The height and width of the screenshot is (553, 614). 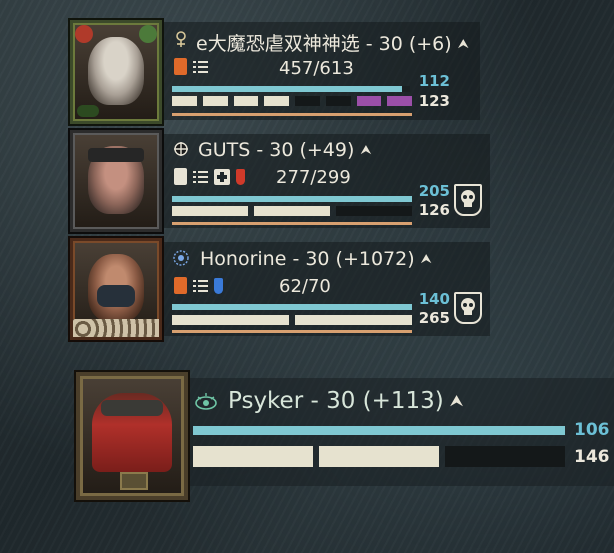 What do you see at coordinates (181, 149) in the screenshot?
I see `zealot-icon` at bounding box center [181, 149].